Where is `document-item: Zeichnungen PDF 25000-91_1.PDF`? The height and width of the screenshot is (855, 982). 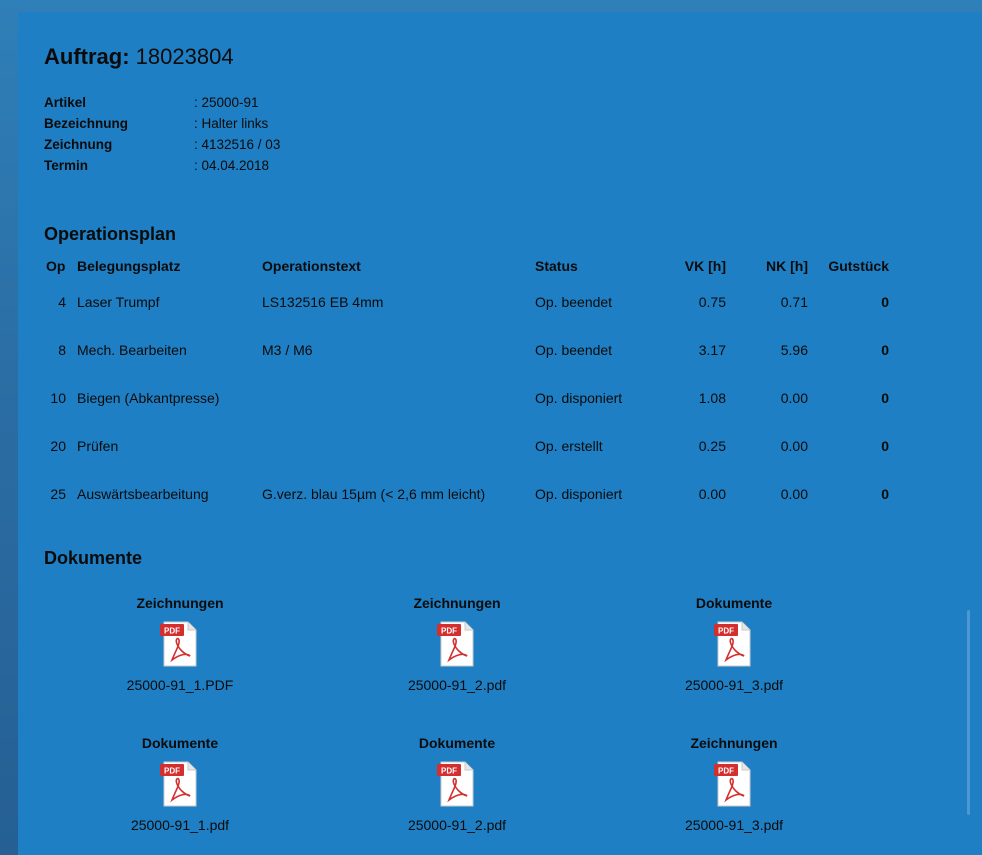
document-item: Zeichnungen PDF 25000-91_1.PDF is located at coordinates (180, 644).